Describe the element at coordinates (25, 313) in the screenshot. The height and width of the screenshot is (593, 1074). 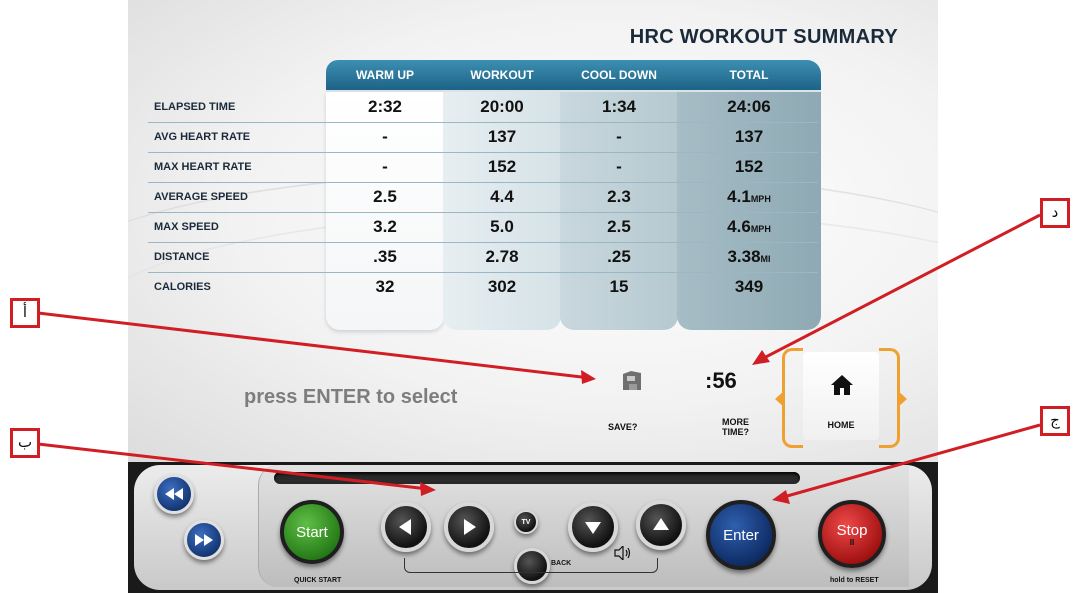
I see `callout-label-a: أ` at that location.